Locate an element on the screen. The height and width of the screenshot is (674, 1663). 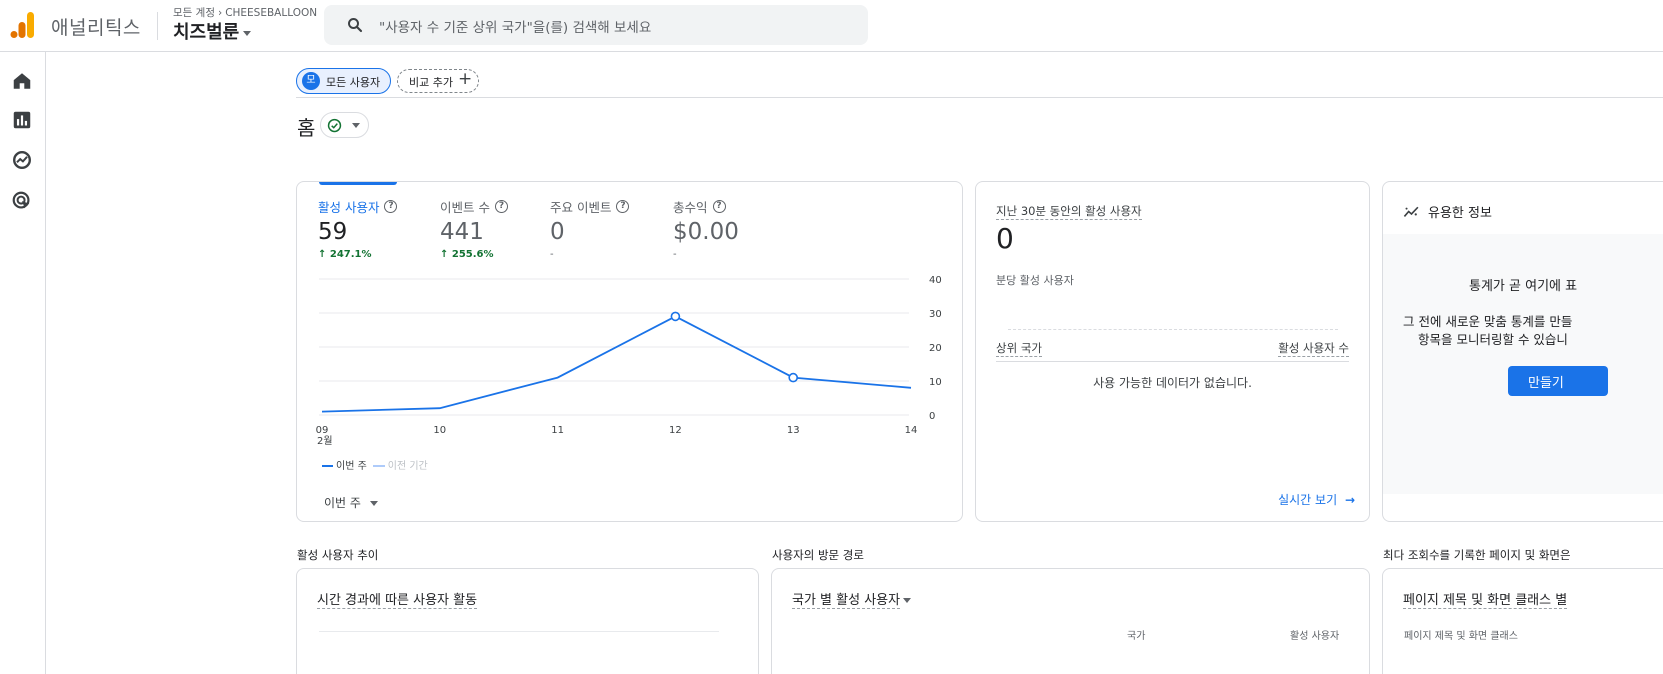
realtime-value: 0 is located at coordinates (1005, 238).